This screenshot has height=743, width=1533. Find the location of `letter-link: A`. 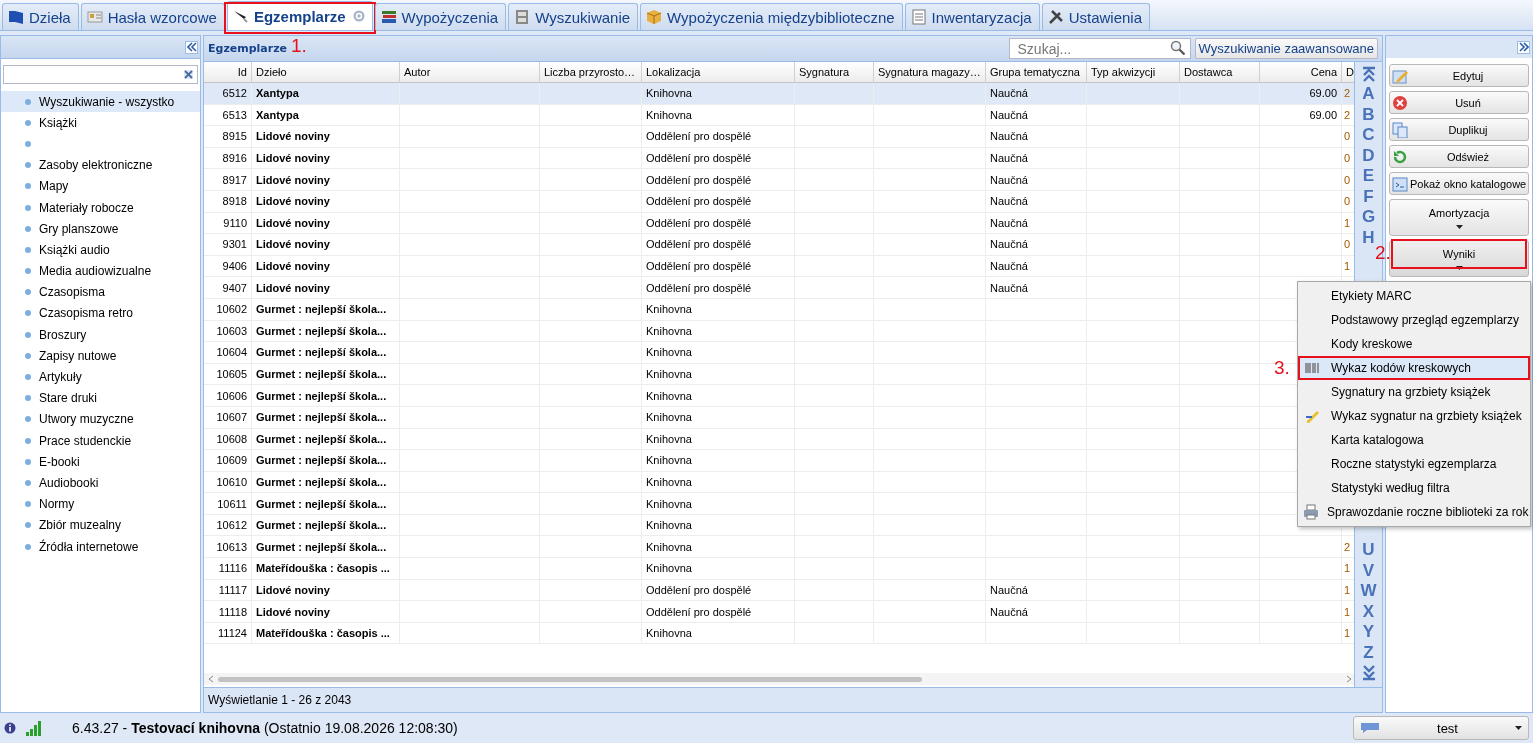

letter-link: A is located at coordinates (1368, 94).